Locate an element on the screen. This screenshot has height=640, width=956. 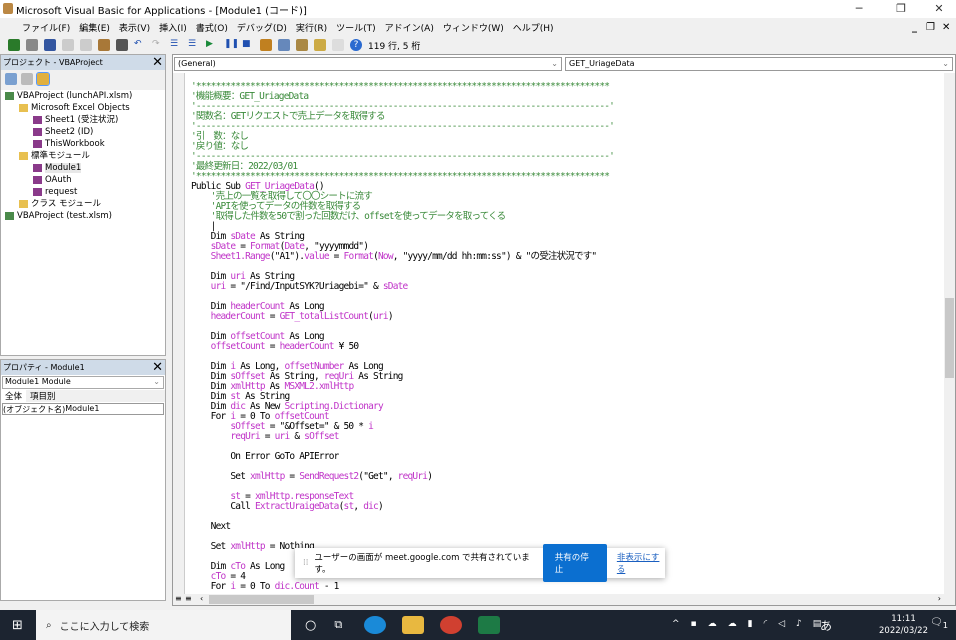
mdi-restore-button: ❐ is located at coordinates (930, 27).